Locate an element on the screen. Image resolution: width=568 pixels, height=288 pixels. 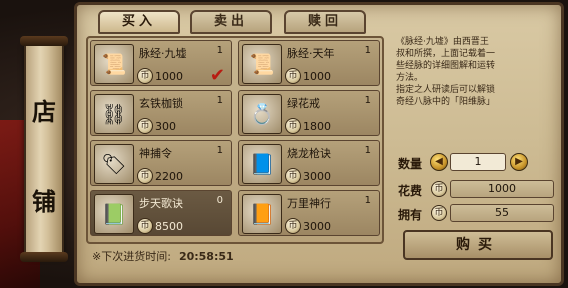
shackle-icon: ⛓ is located at coordinates (114, 114).